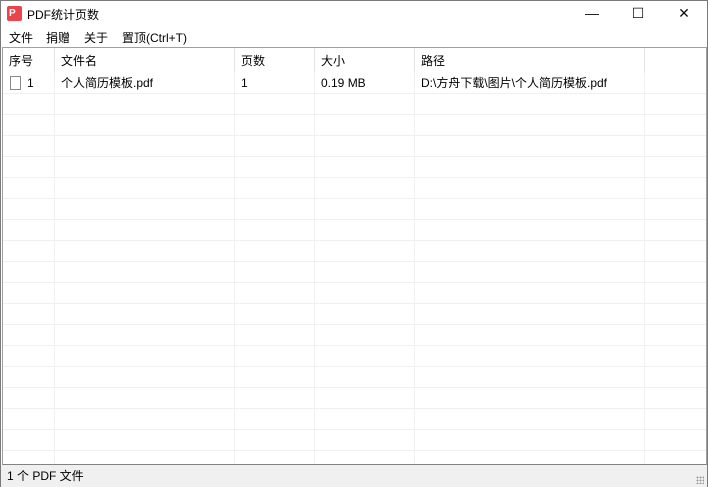 The height and width of the screenshot is (487, 708). I want to click on cell-index: 1, so click(30, 83).